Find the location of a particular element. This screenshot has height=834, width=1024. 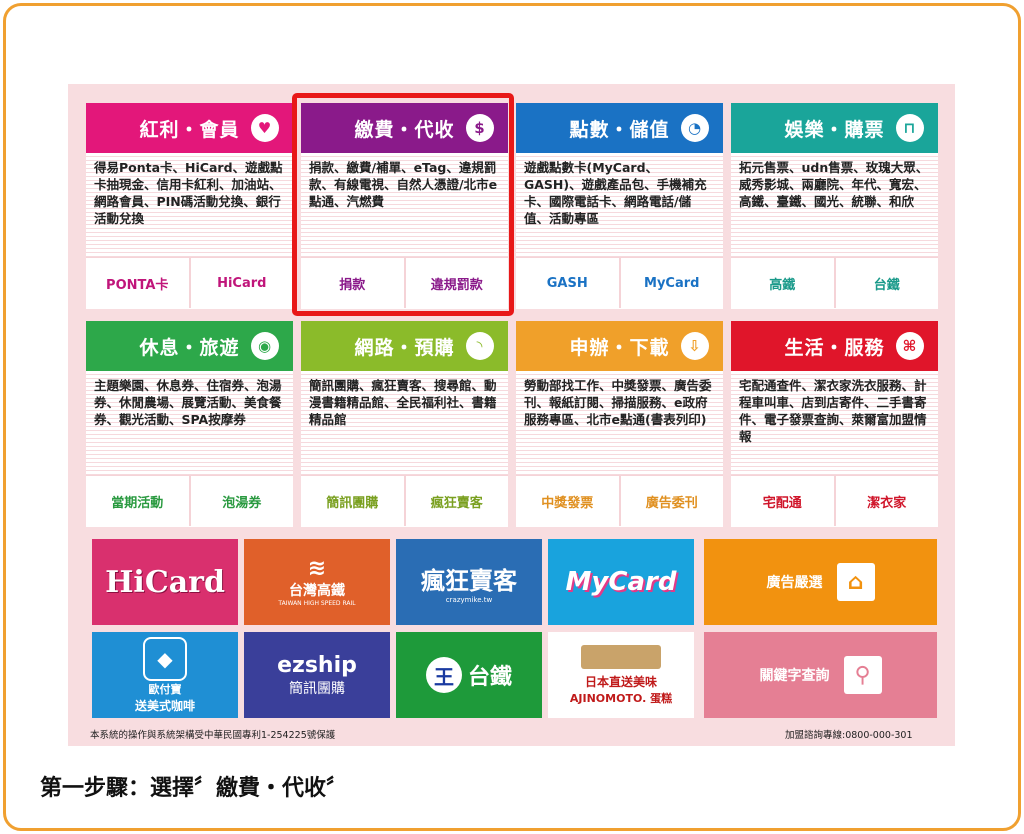

category-header: 點數・儲值 ◔ is located at coordinates (619, 128).